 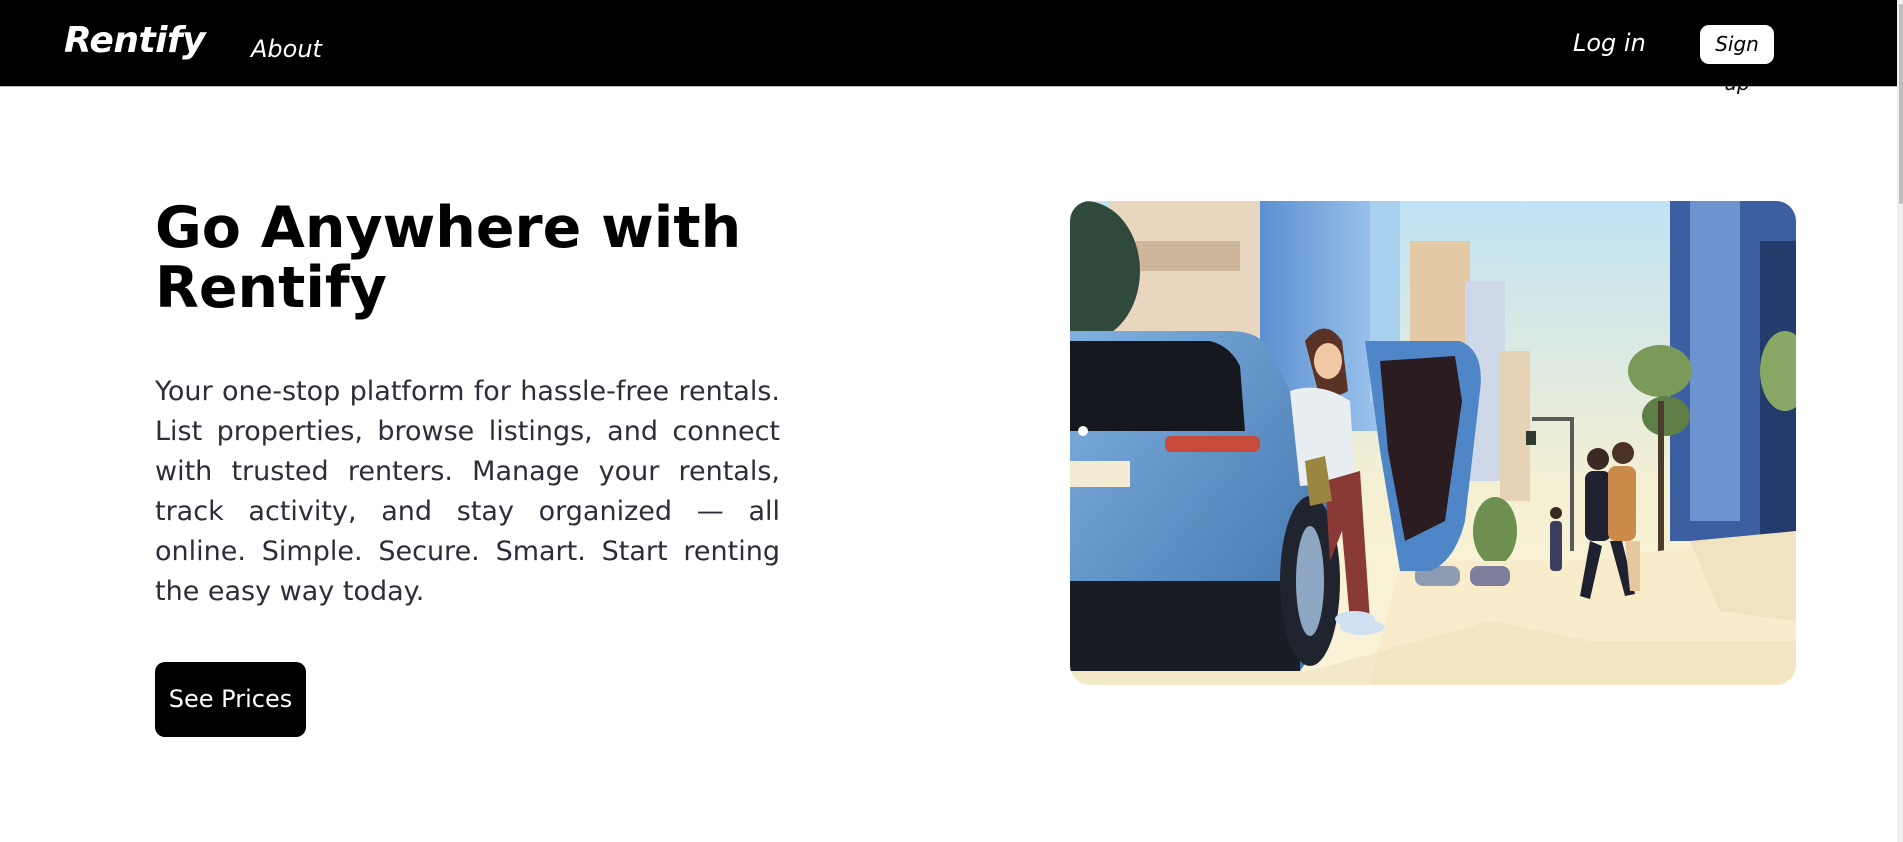 I want to click on see-prices-button: See Prices, so click(x=230, y=699).